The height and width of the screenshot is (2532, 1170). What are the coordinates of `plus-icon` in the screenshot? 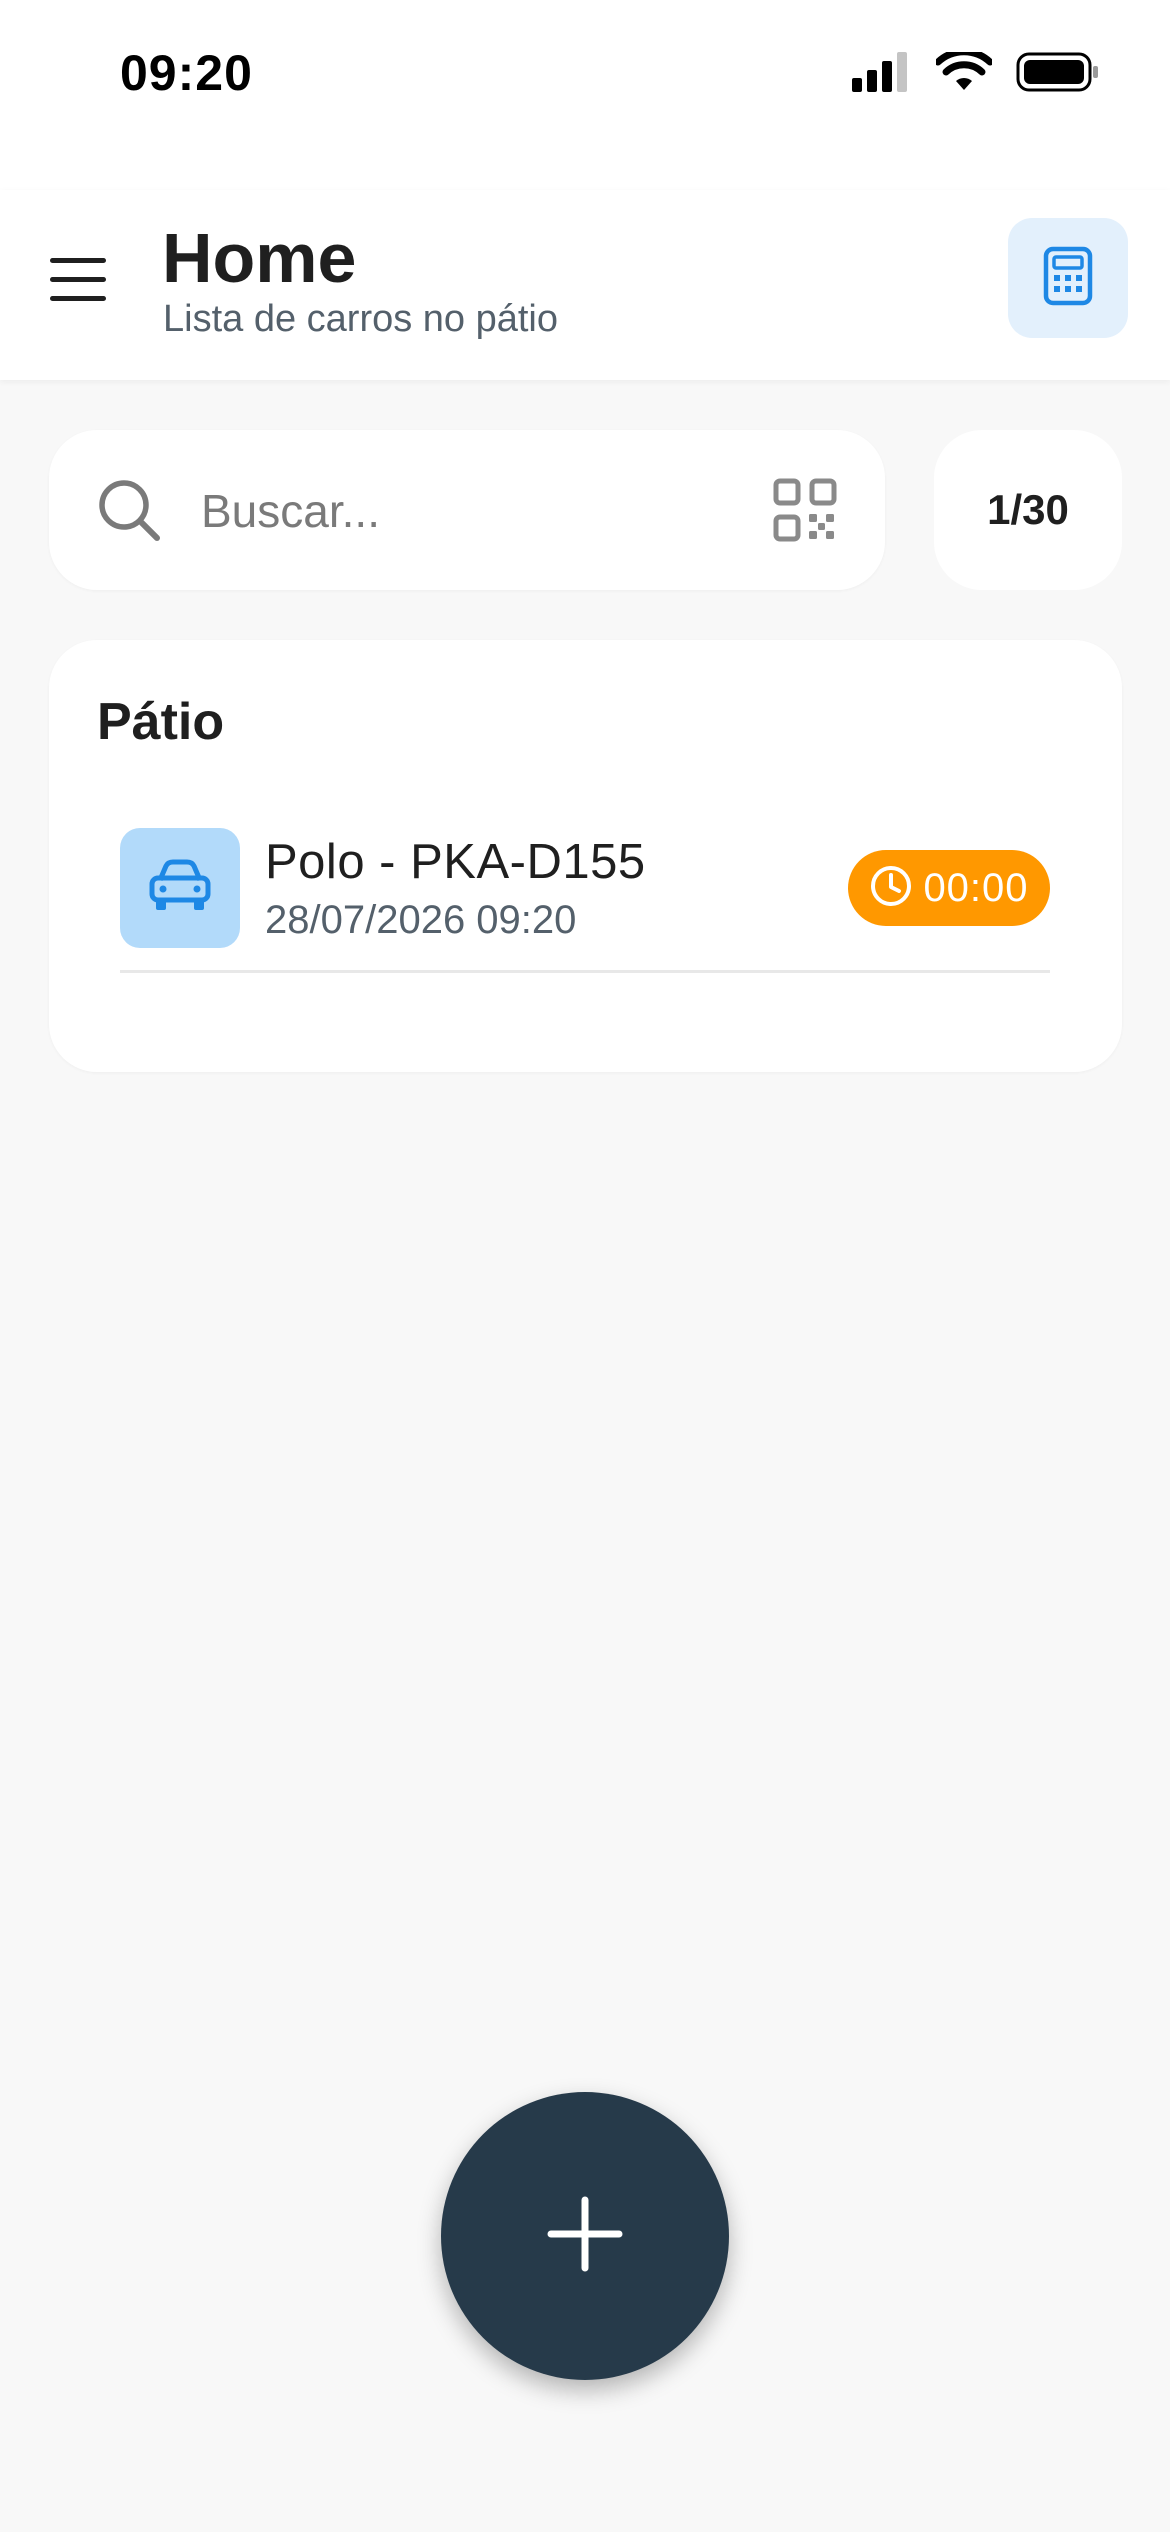 It's located at (585, 2236).